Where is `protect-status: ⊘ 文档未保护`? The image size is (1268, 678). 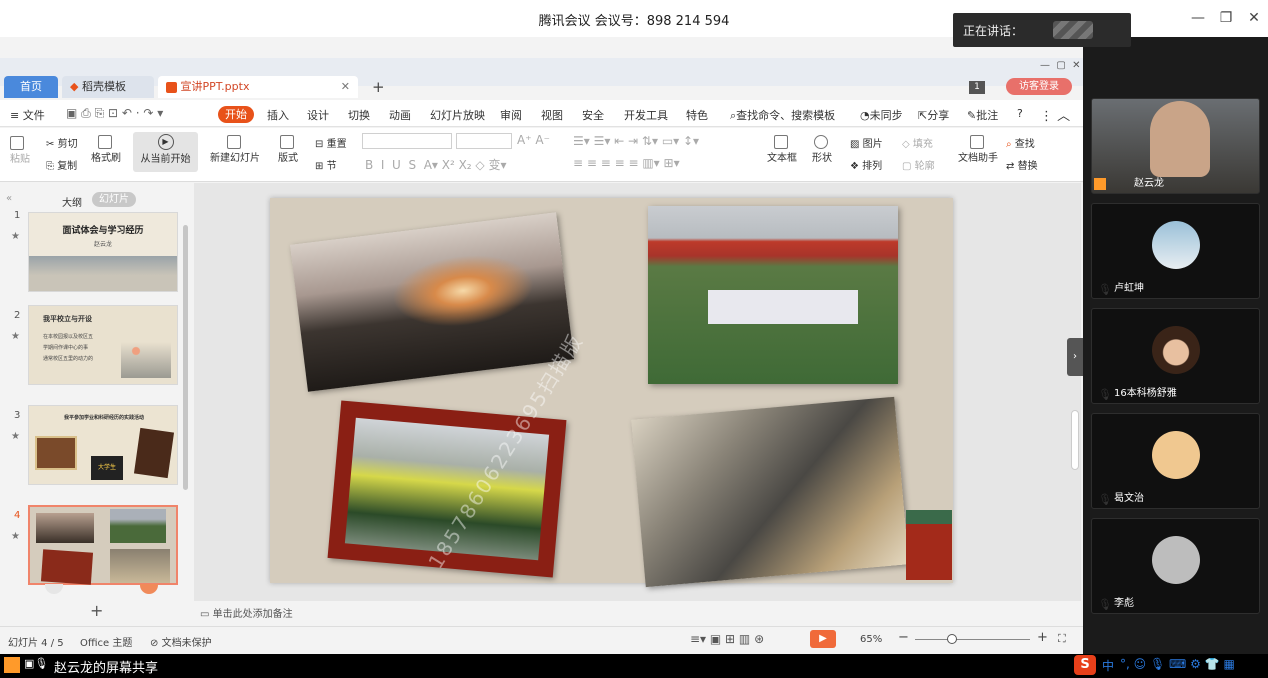 protect-status: ⊘ 文档未保护 is located at coordinates (181, 641).